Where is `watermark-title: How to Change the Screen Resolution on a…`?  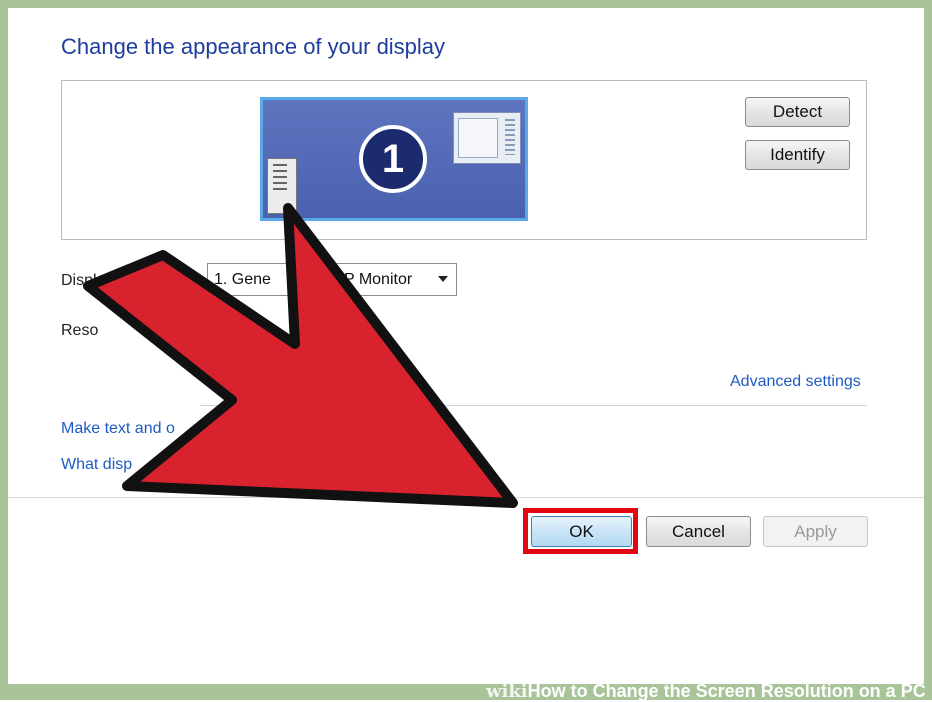
watermark-title: How to Change the Screen Resolution on a… is located at coordinates (726, 691).